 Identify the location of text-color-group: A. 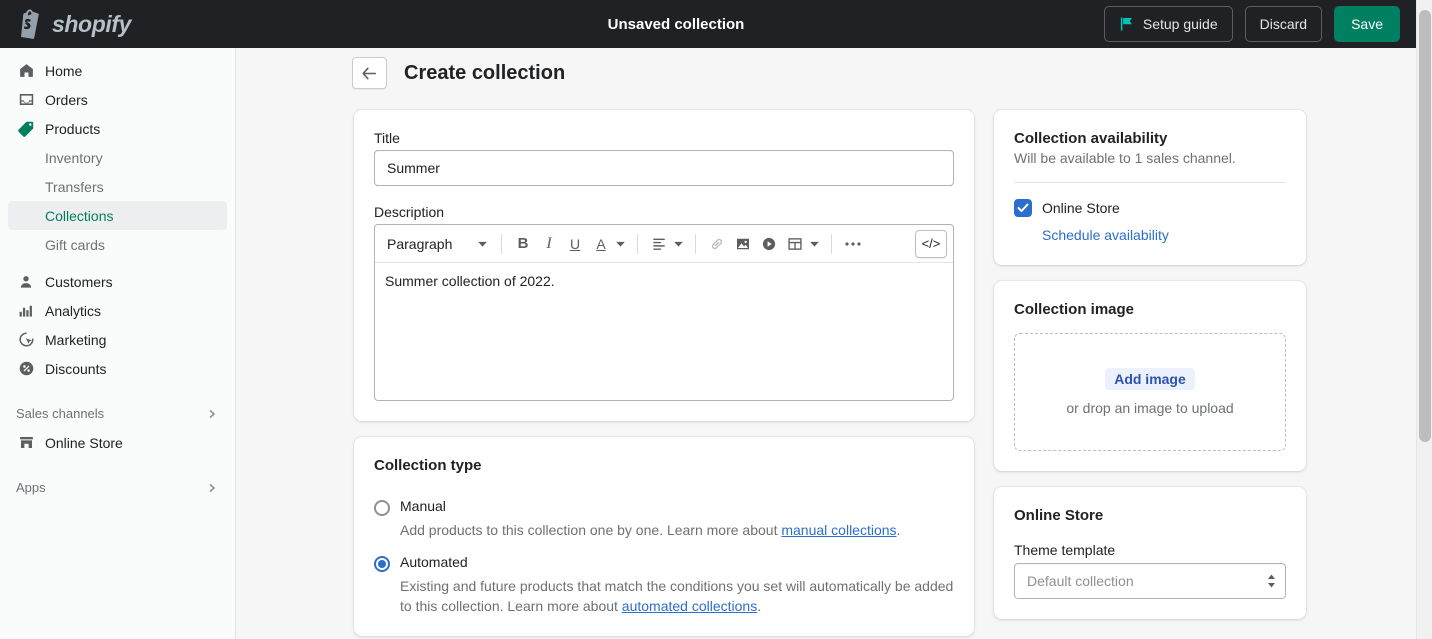
(608, 244).